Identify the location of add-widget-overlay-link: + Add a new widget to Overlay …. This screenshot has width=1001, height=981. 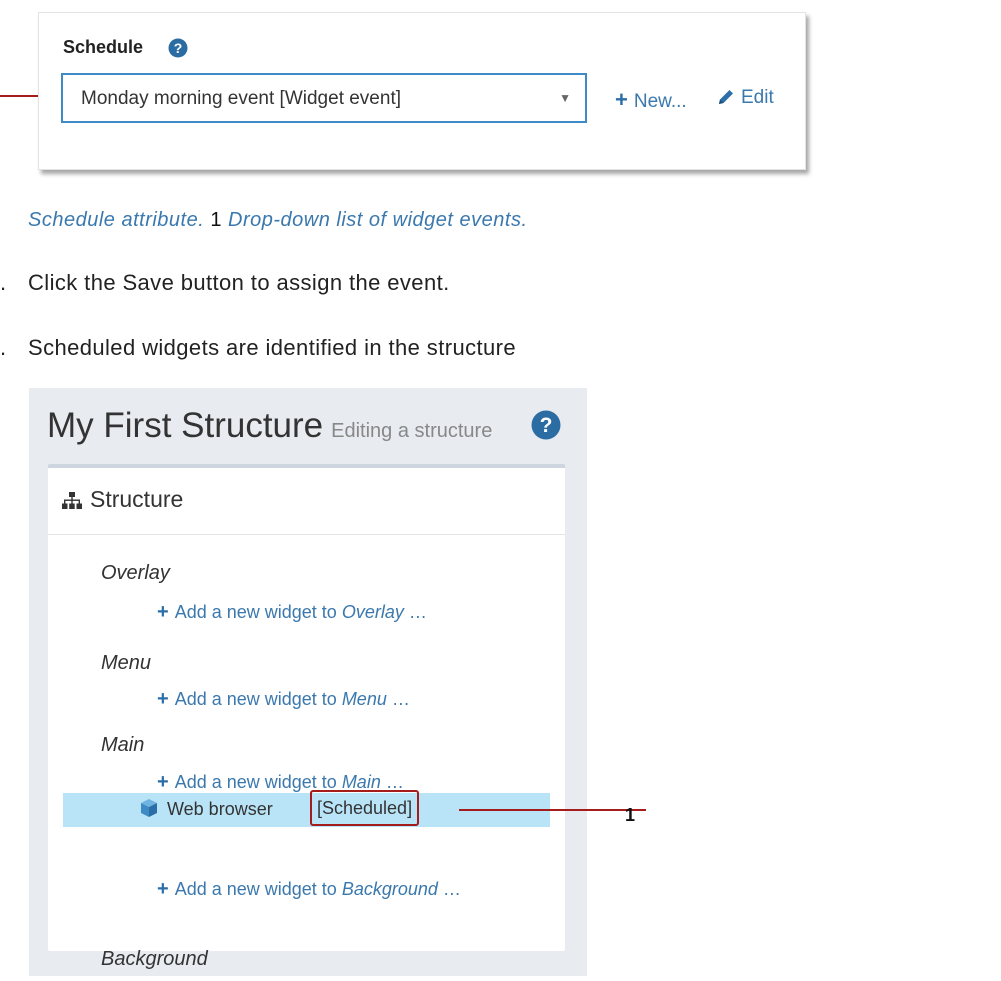
(292, 612).